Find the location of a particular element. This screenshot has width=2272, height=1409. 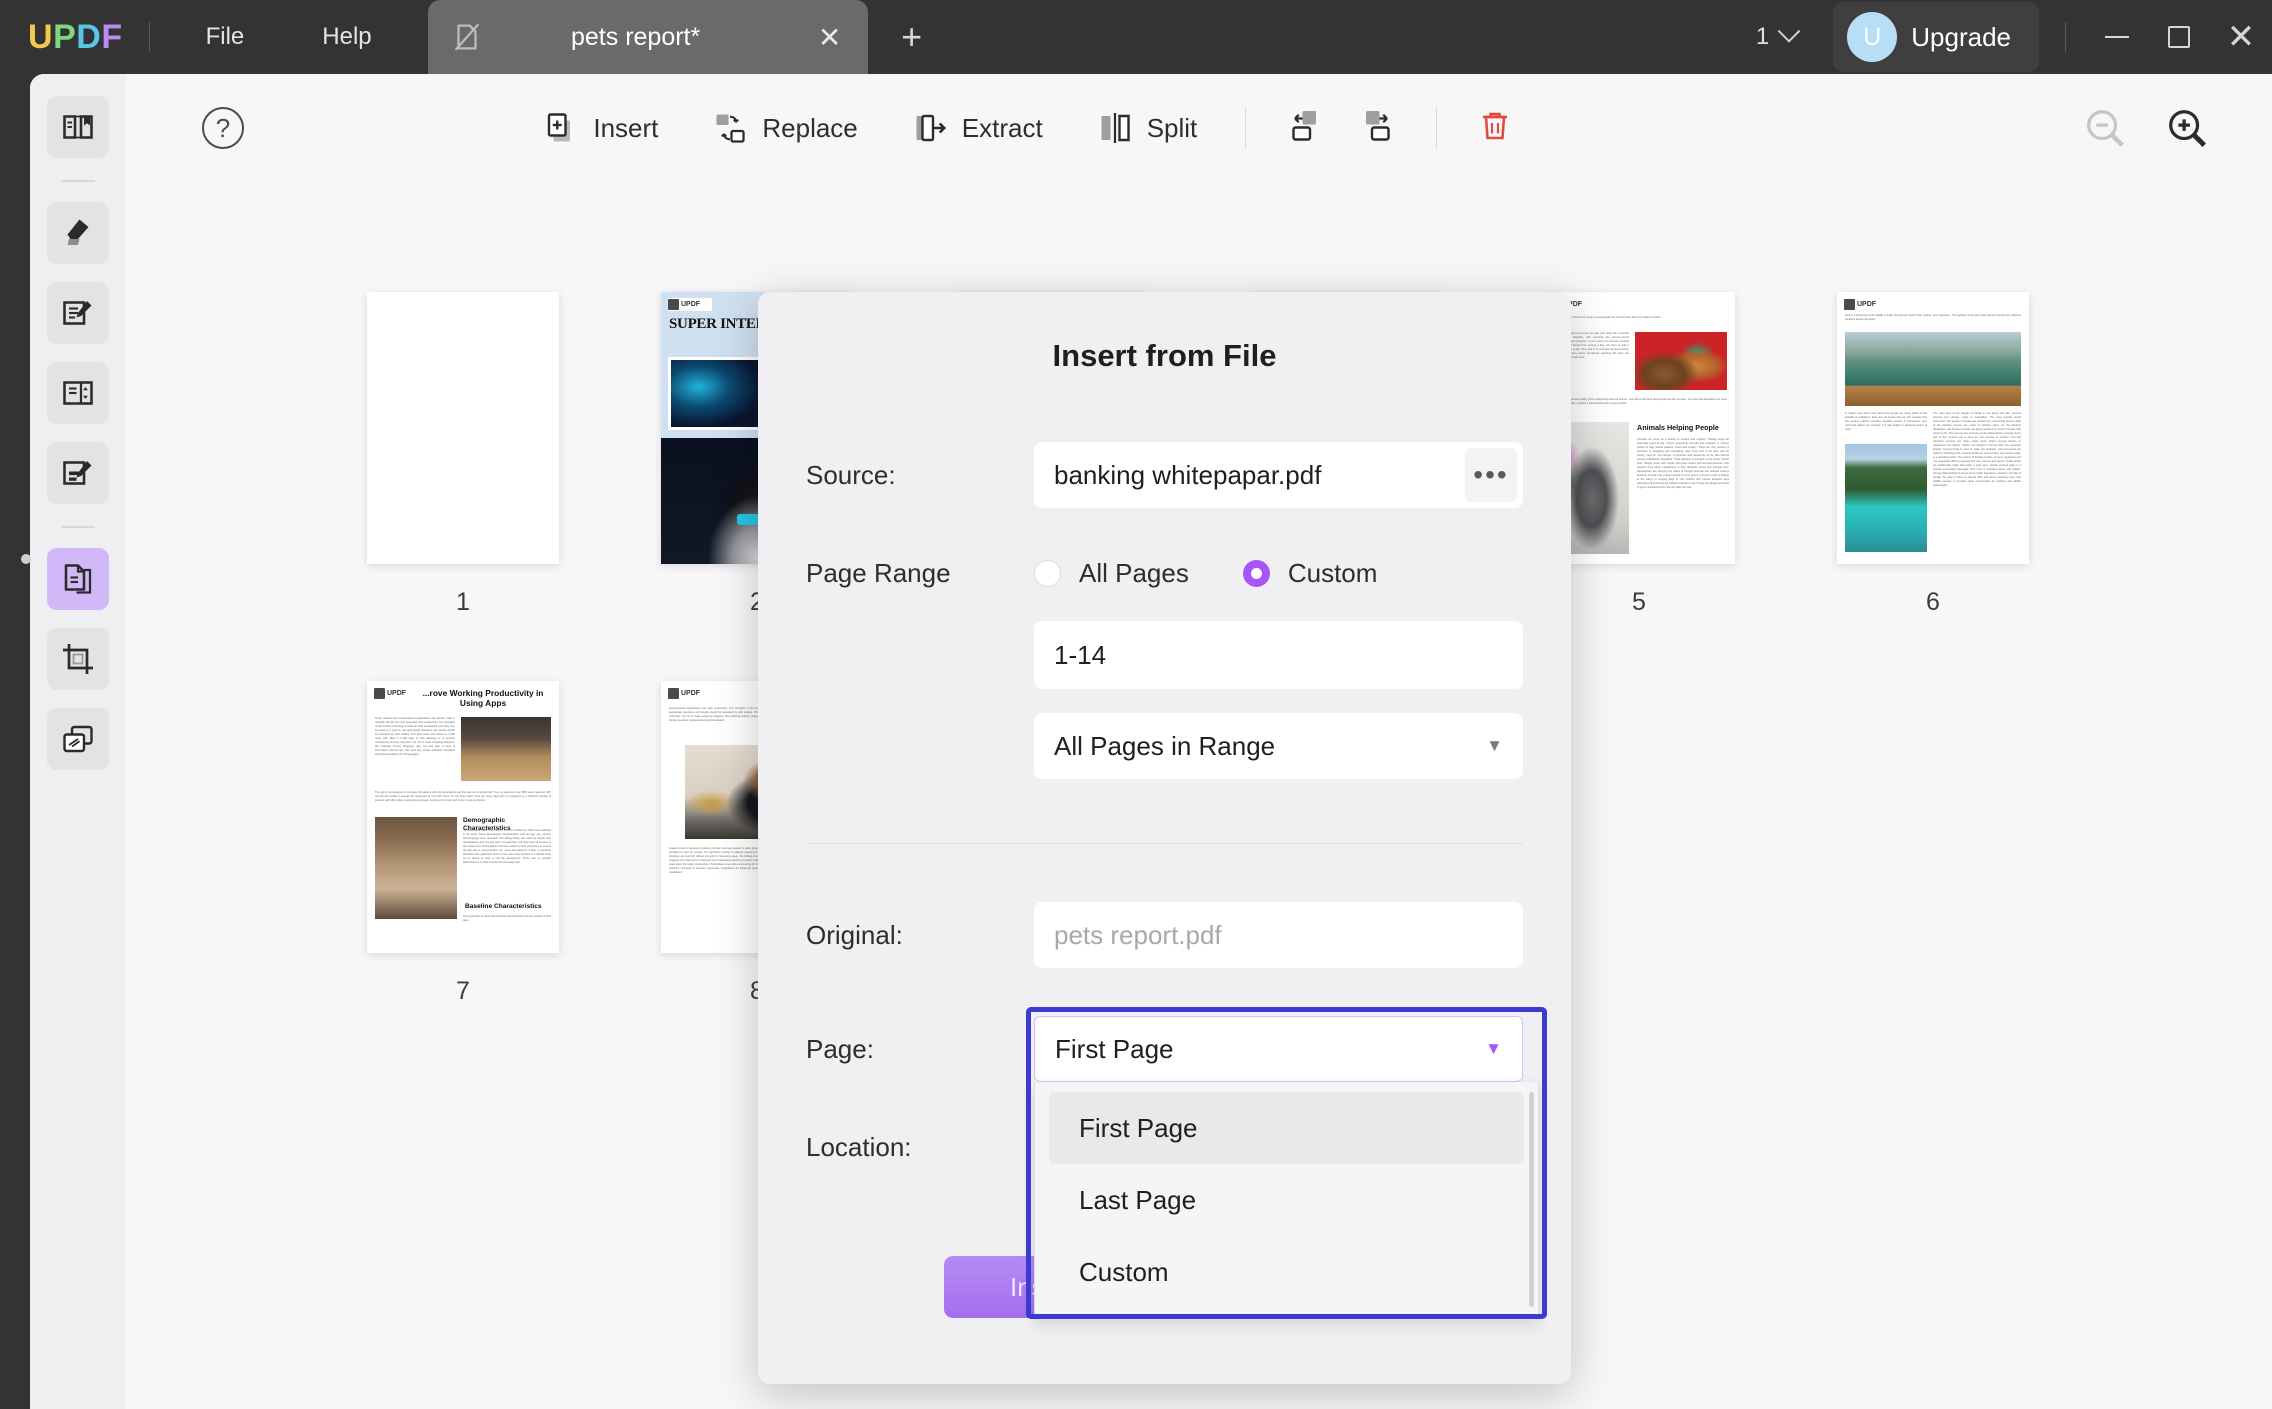

dialog-title: Insert from File is located at coordinates (1164, 355).